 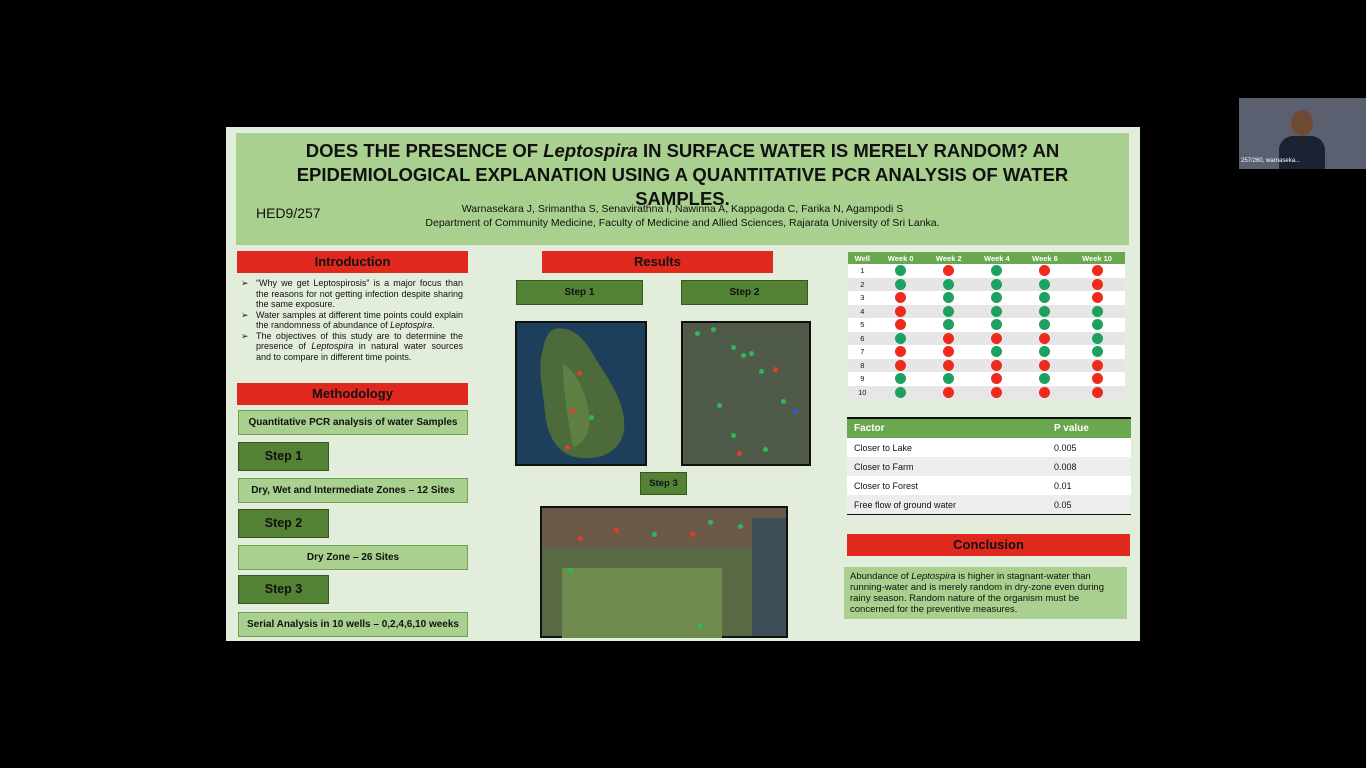 What do you see at coordinates (582, 393) in the screenshot?
I see `sri-lanka-island-shape` at bounding box center [582, 393].